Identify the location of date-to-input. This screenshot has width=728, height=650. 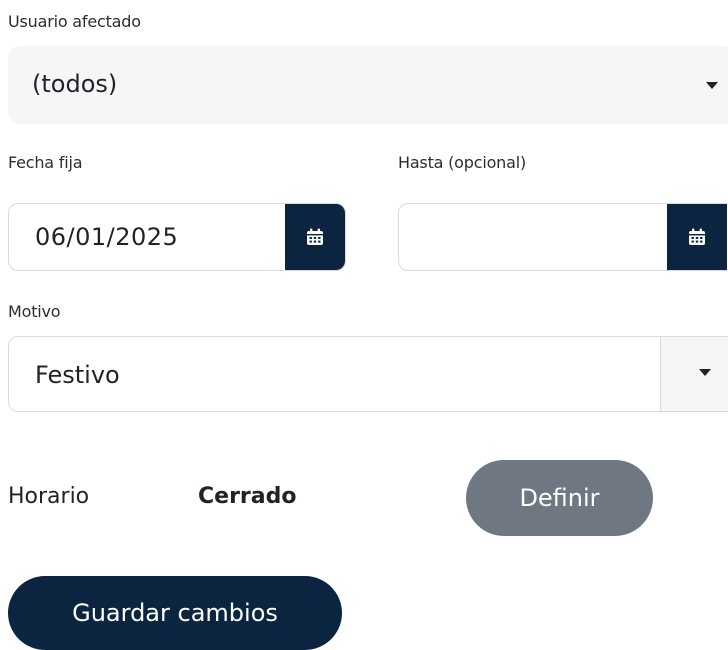
(563, 237).